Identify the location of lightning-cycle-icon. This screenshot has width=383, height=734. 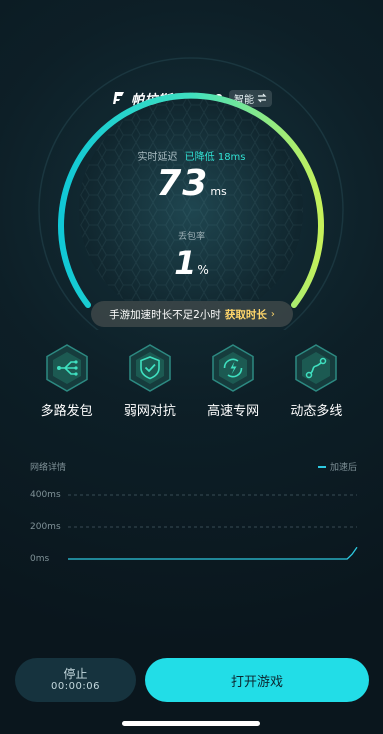
(233, 368).